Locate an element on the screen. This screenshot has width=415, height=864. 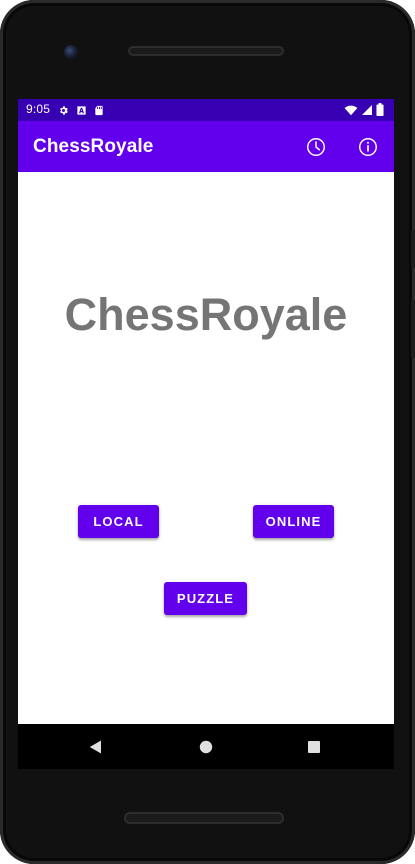
top-speaker is located at coordinates (206, 51).